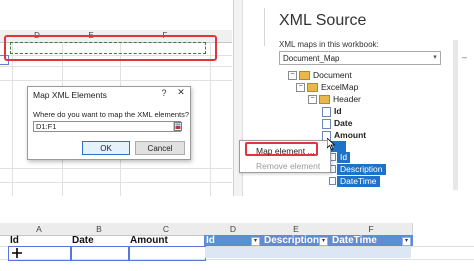 This screenshot has width=474, height=271. I want to click on cancel-button: Cancel, so click(160, 148).